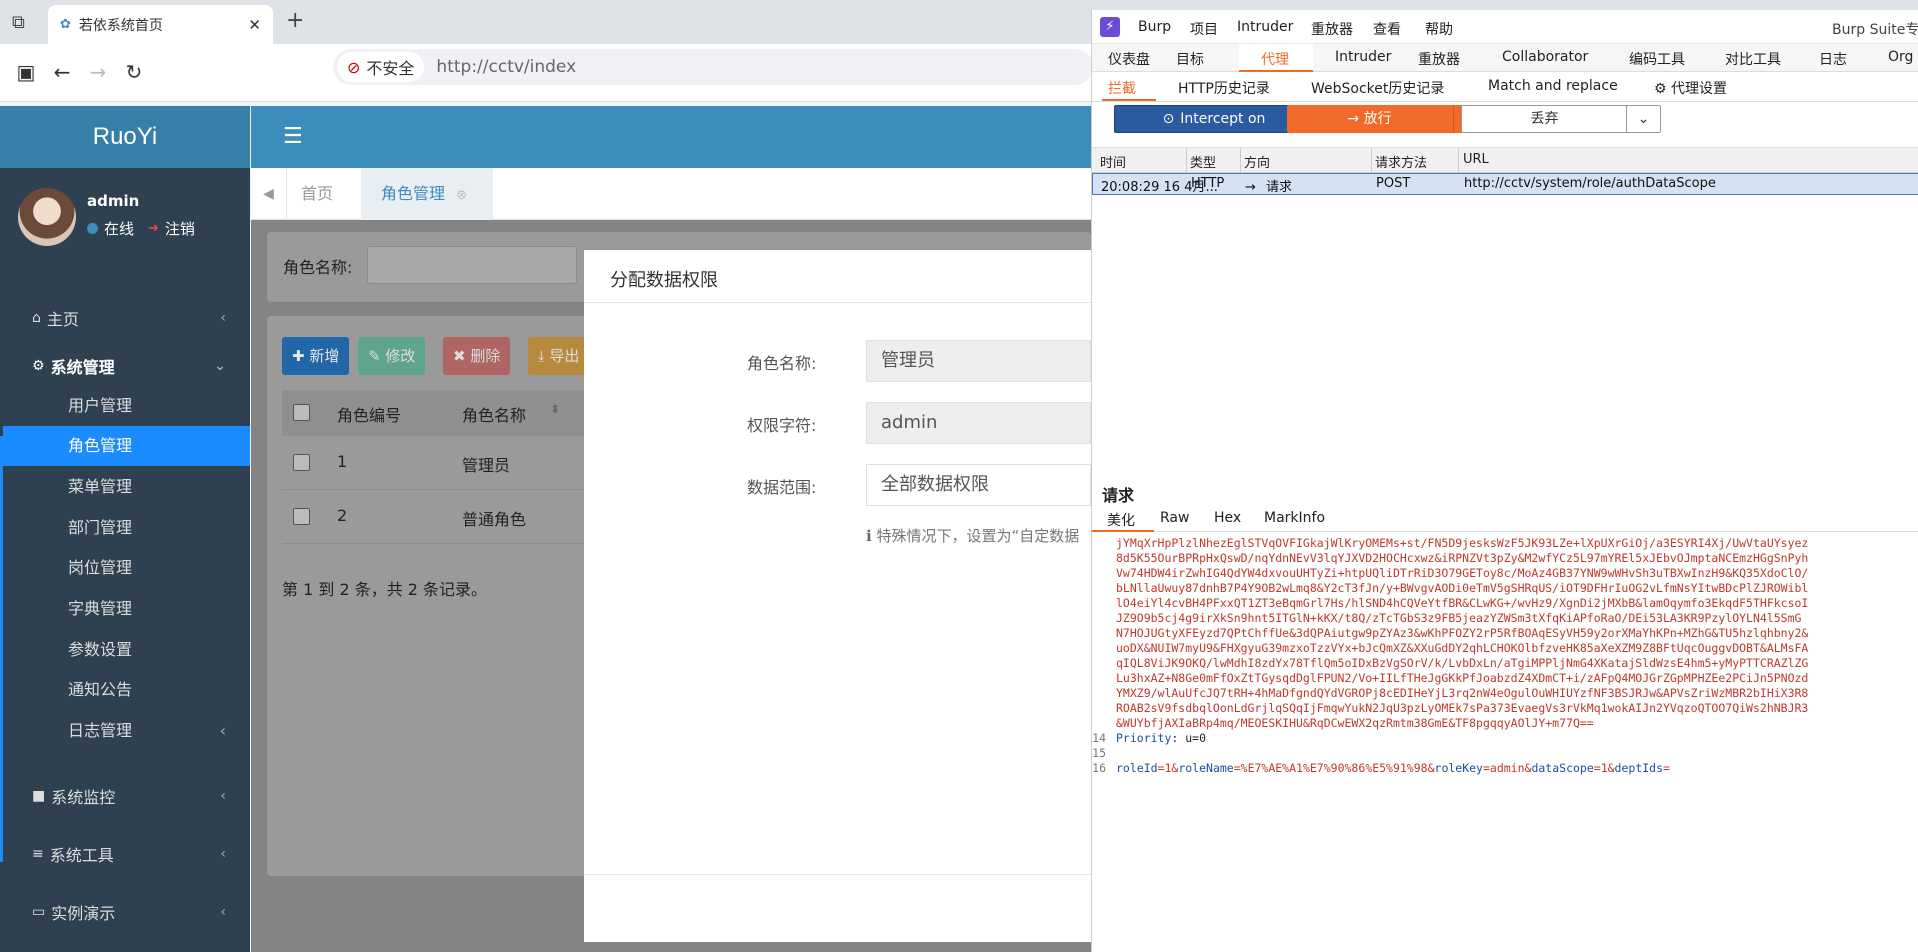  I want to click on user-status: 在线 ➜ 注销, so click(141, 228).